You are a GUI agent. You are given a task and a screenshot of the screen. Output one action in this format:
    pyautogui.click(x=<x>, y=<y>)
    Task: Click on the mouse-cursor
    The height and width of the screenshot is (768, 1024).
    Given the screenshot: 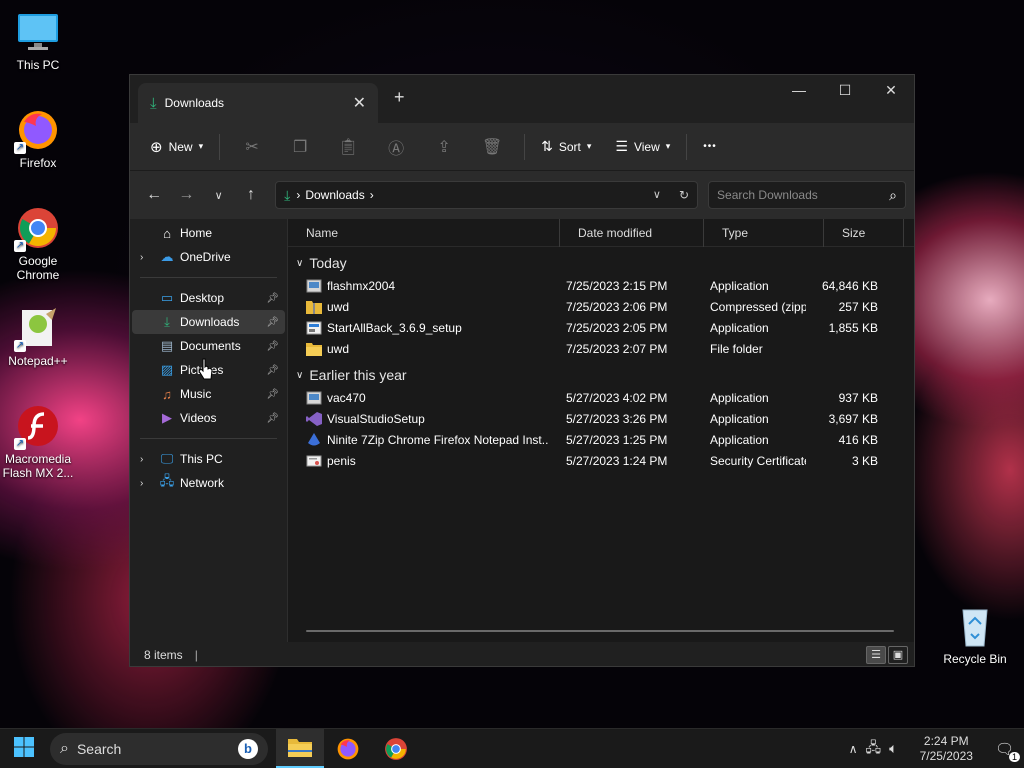 What is the action you would take?
    pyautogui.click(x=206, y=370)
    